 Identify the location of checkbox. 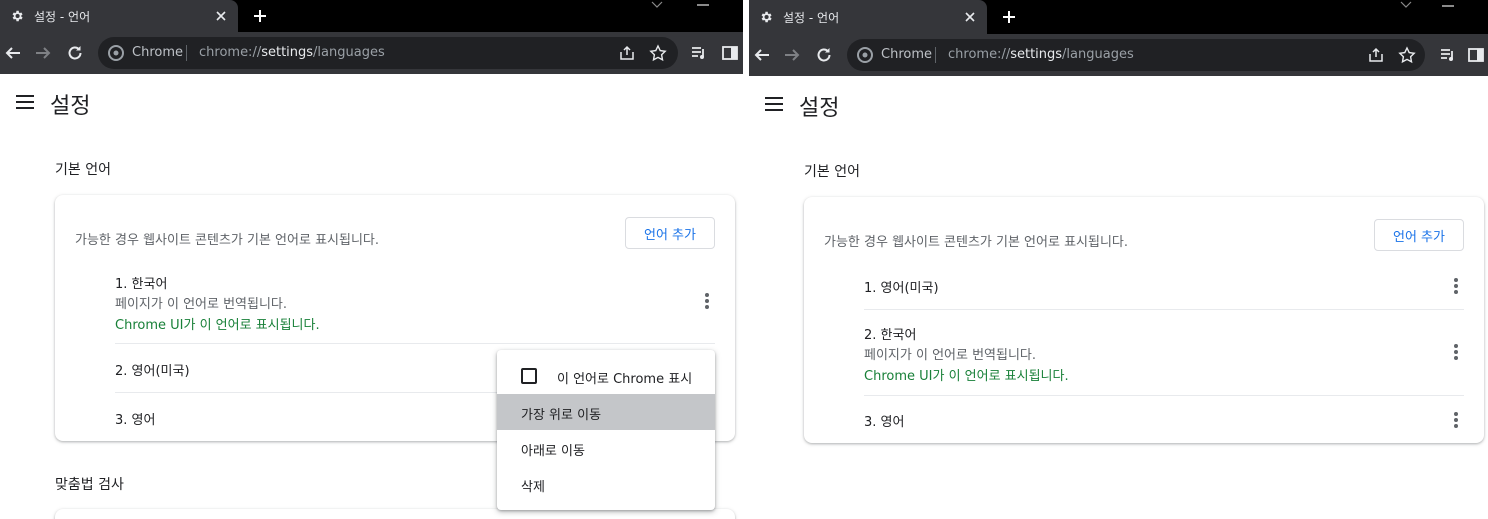
(529, 376).